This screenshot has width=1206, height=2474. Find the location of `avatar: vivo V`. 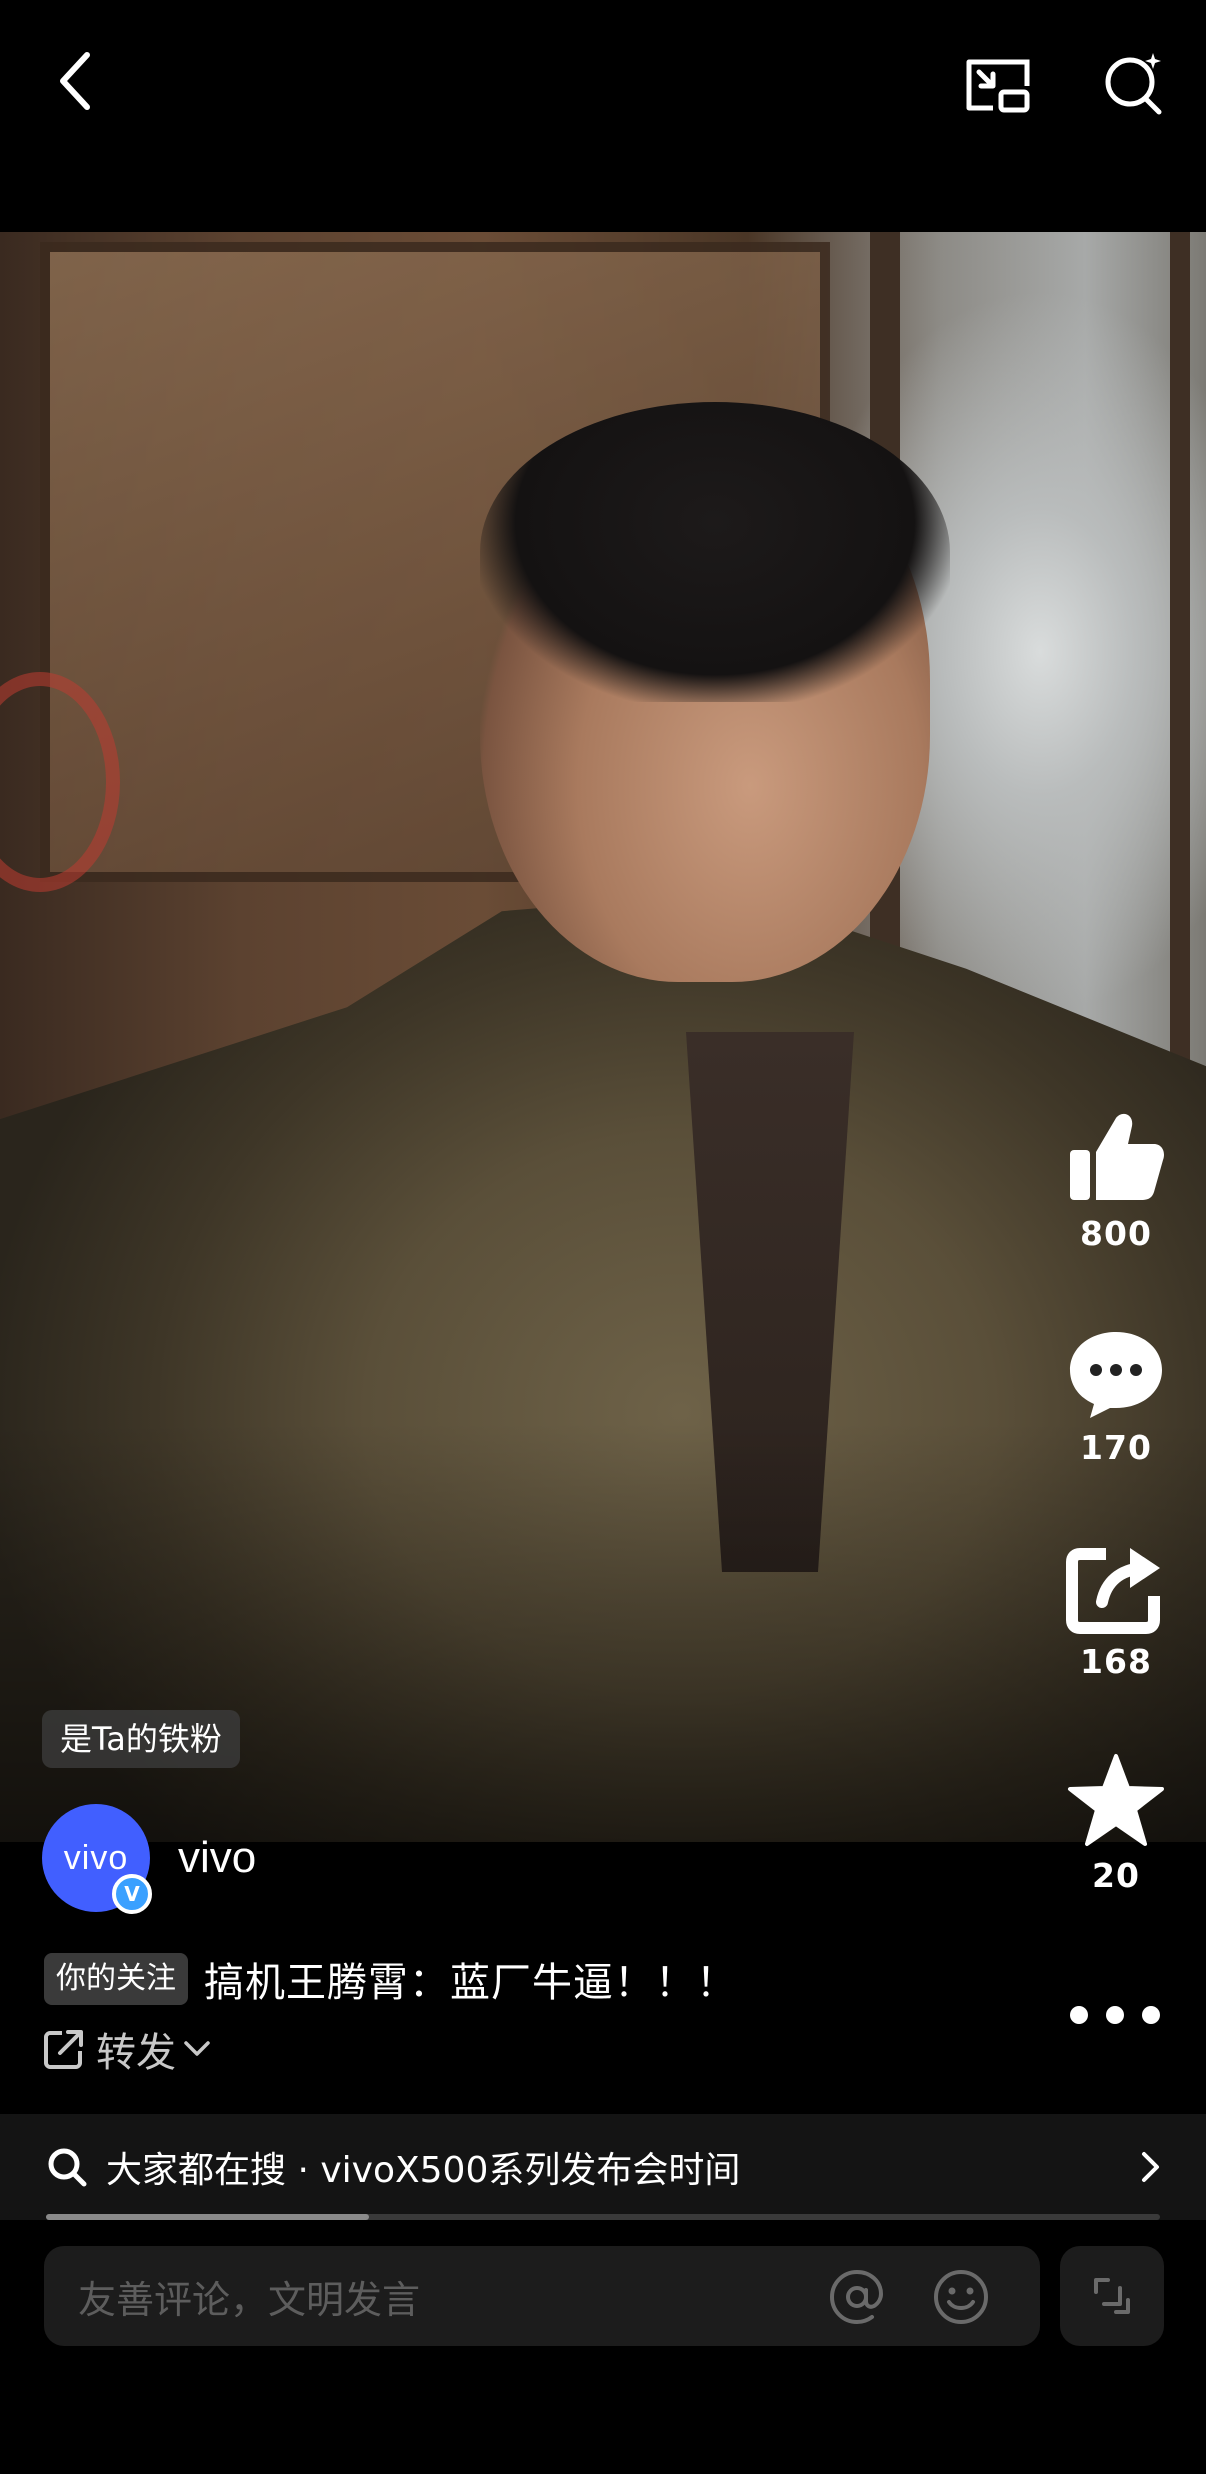

avatar: vivo V is located at coordinates (97, 1859).